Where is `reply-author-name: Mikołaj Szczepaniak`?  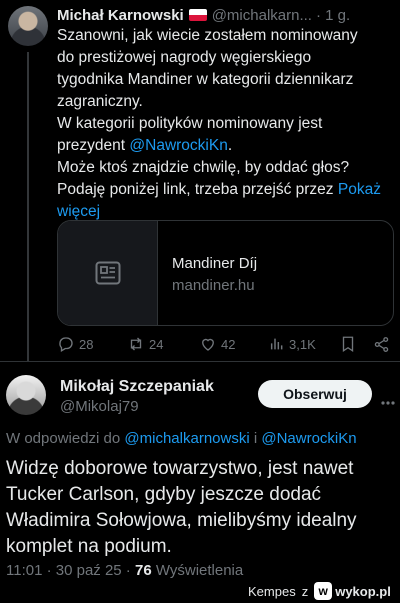
reply-author-name: Mikołaj Szczepaniak is located at coordinates (137, 387).